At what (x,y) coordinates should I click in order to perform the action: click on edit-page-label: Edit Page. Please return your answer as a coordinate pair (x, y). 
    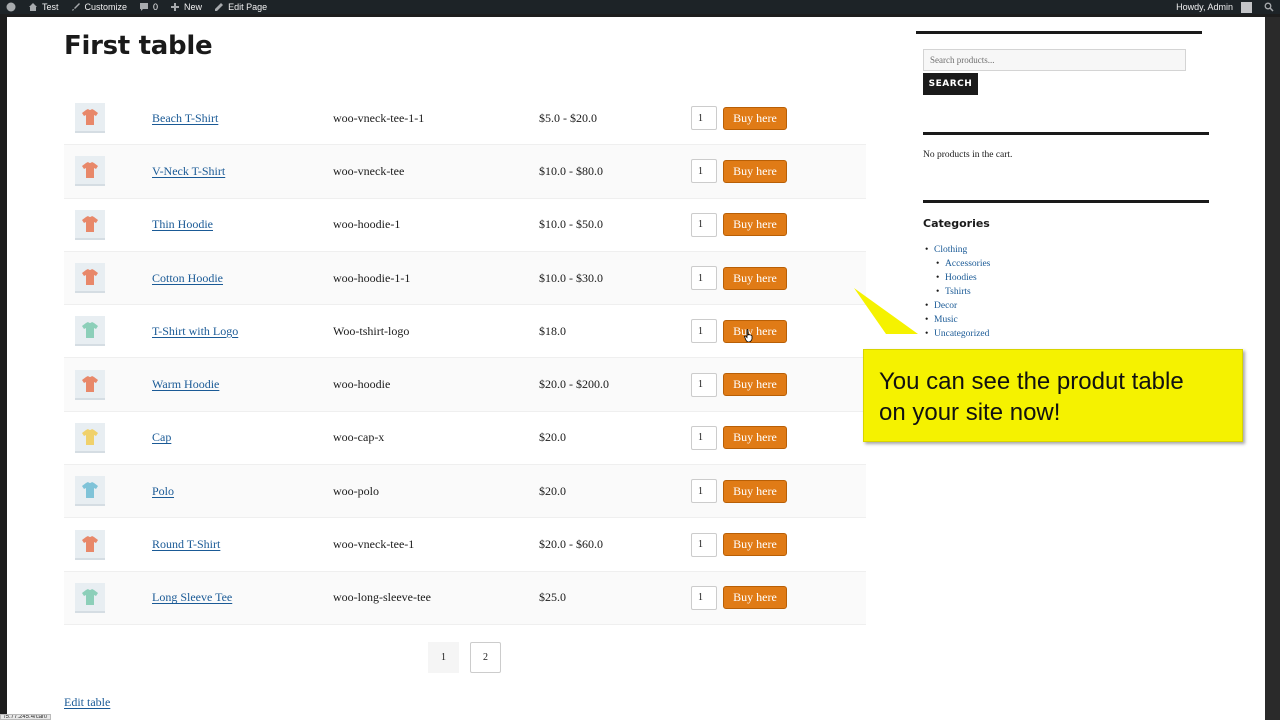
    Looking at the image, I should click on (248, 7).